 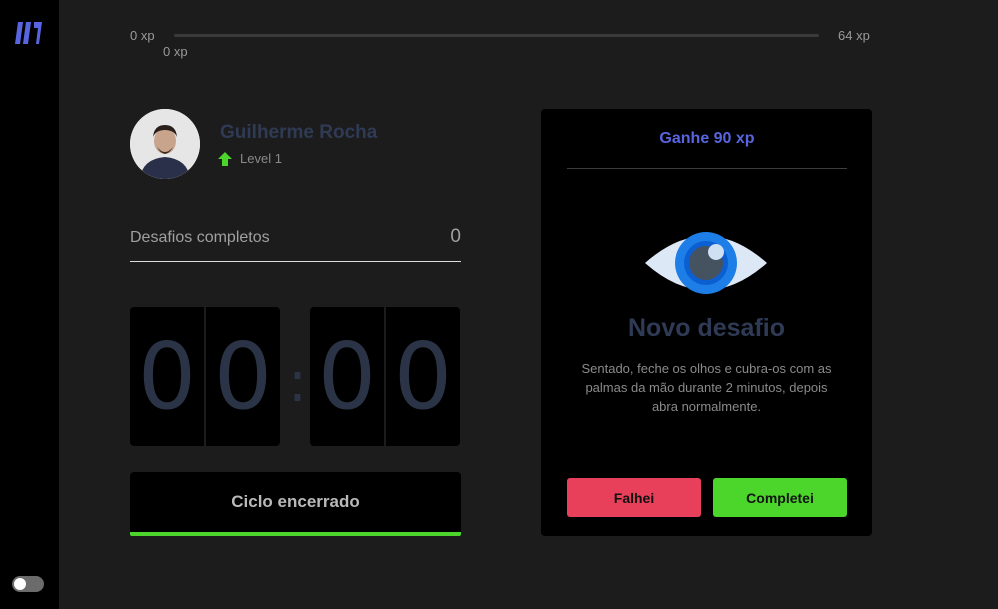 I want to click on avatar, so click(x=165, y=144).